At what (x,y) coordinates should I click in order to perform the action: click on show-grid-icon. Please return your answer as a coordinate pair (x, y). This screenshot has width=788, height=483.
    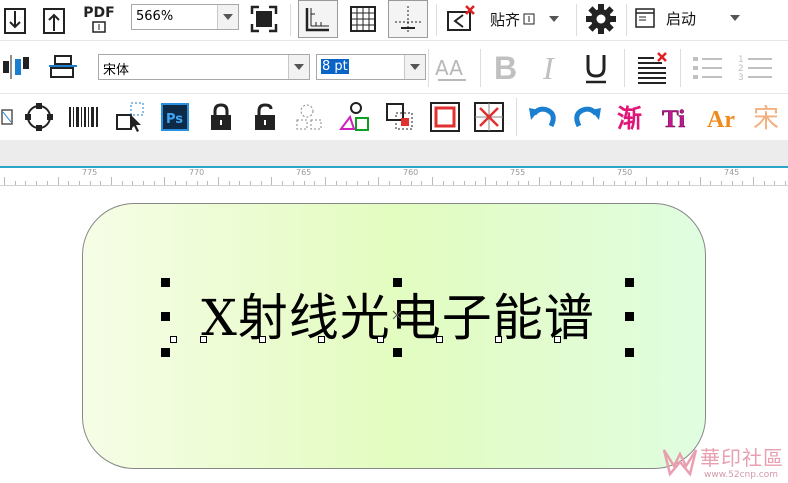
    Looking at the image, I should click on (363, 19).